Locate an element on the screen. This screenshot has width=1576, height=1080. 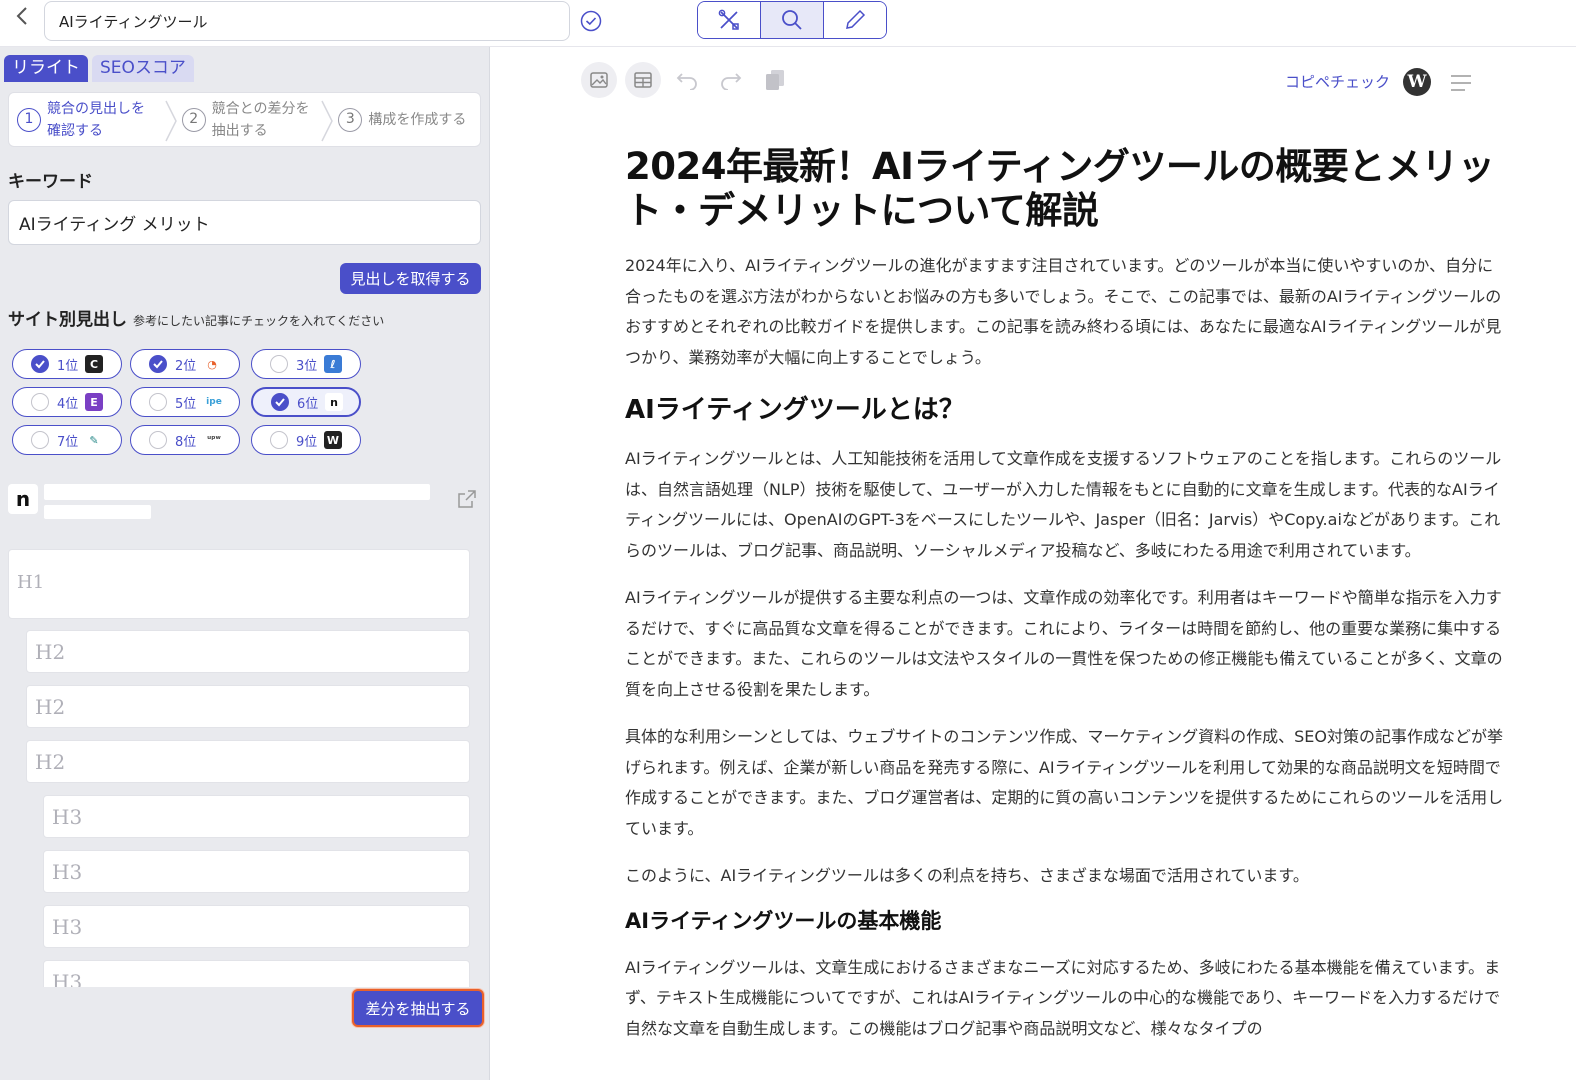
heading-item: H1 is located at coordinates (239, 584).